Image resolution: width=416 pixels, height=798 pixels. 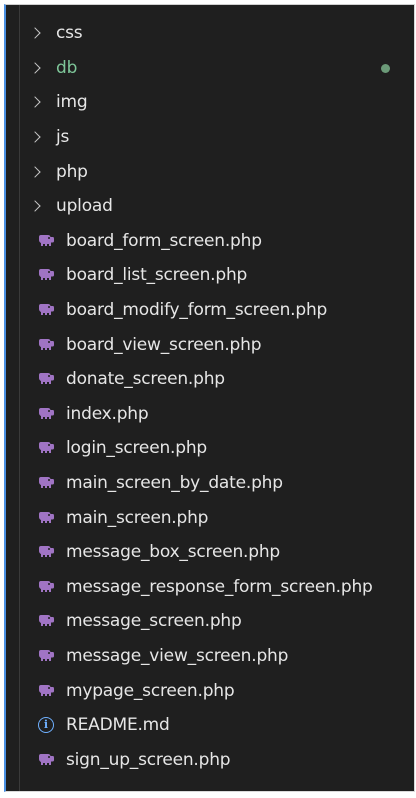 I want to click on file-item: board_view_screen.php, so click(x=210, y=344).